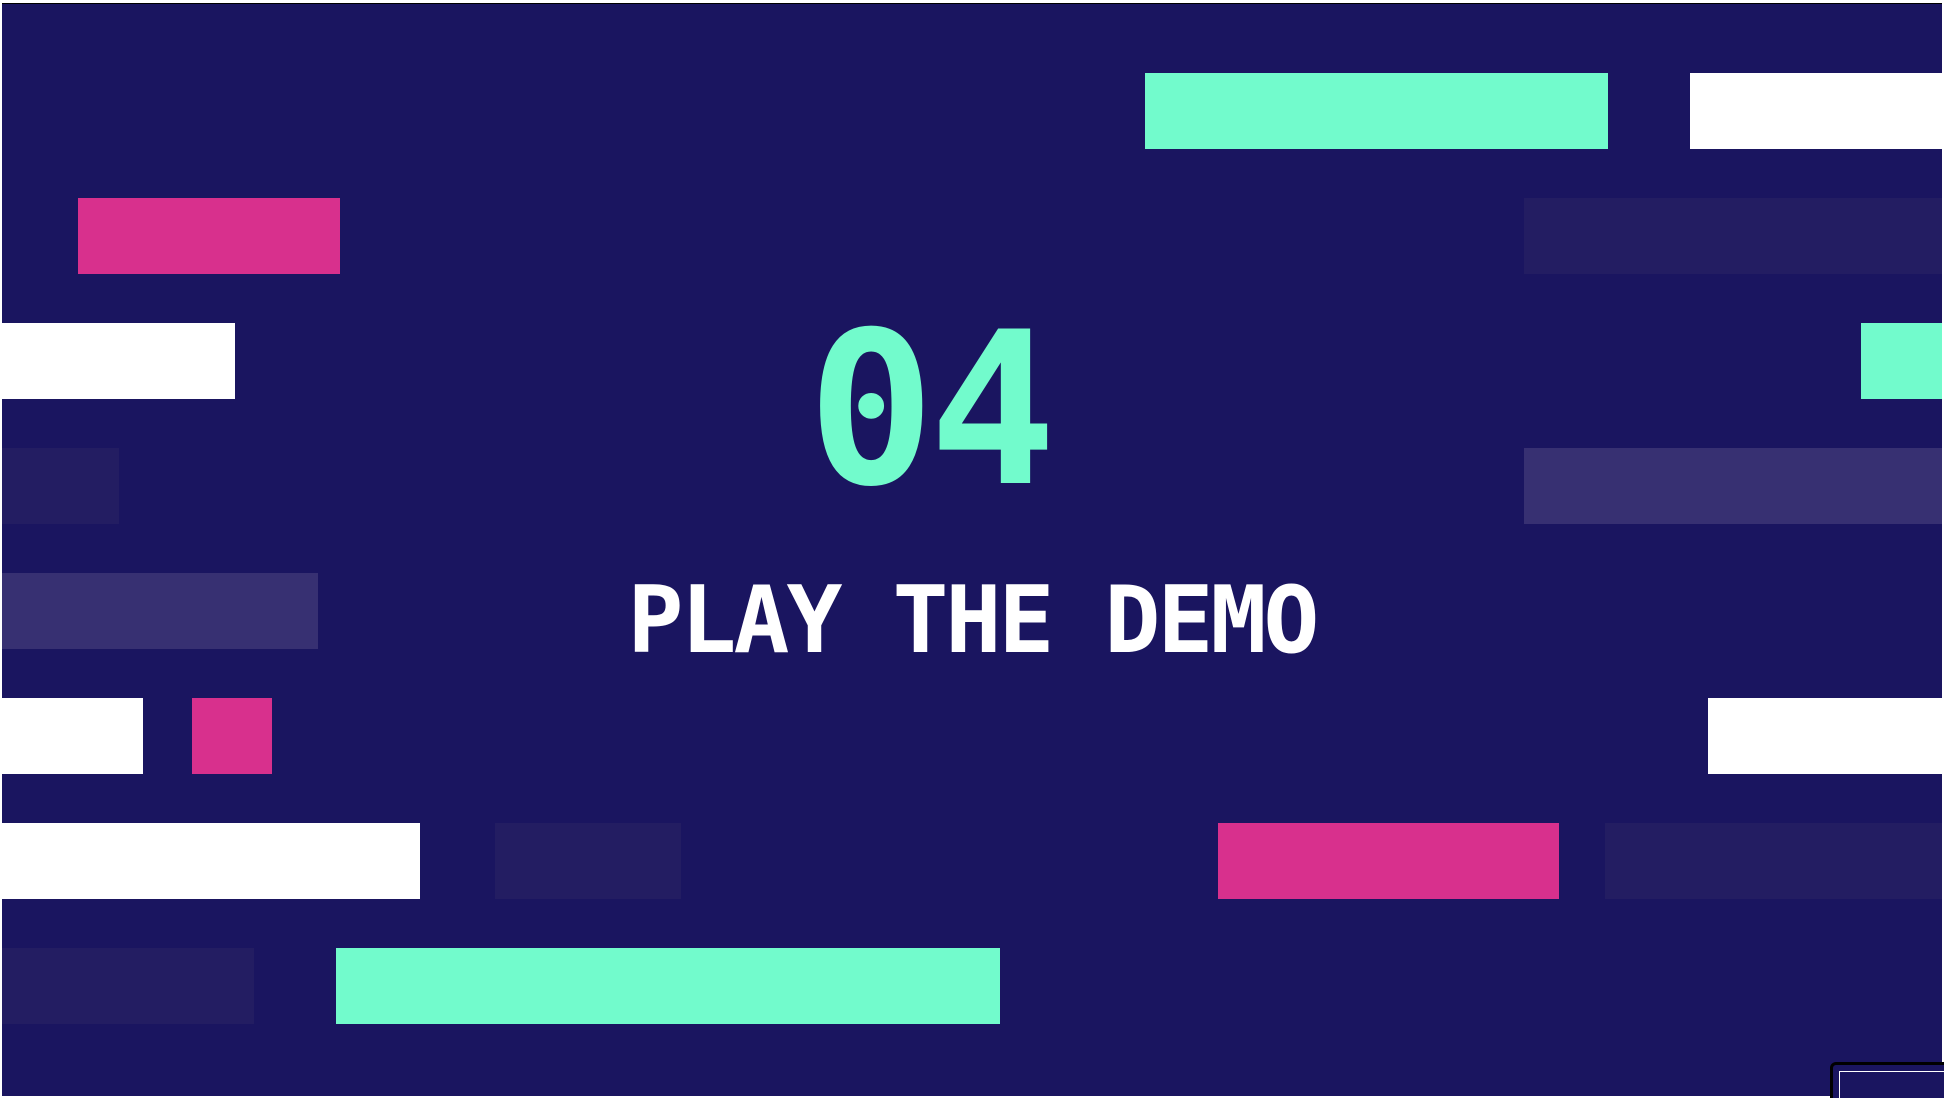  What do you see at coordinates (1887, 1080) in the screenshot?
I see `corner-panel-handle` at bounding box center [1887, 1080].